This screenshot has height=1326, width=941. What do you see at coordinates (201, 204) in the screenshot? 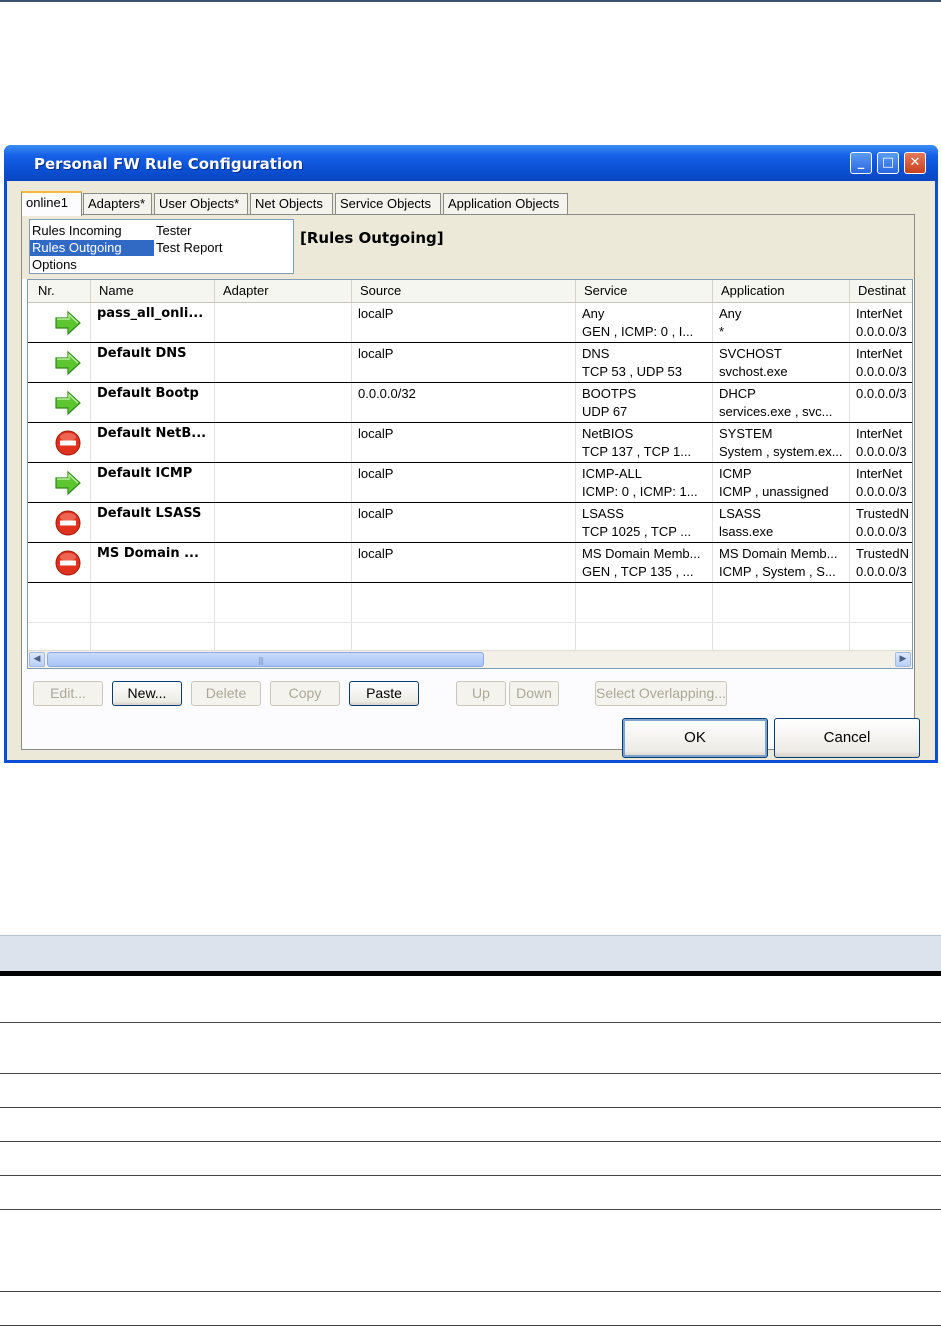
I see `tab-user-objects: User Objects*` at bounding box center [201, 204].